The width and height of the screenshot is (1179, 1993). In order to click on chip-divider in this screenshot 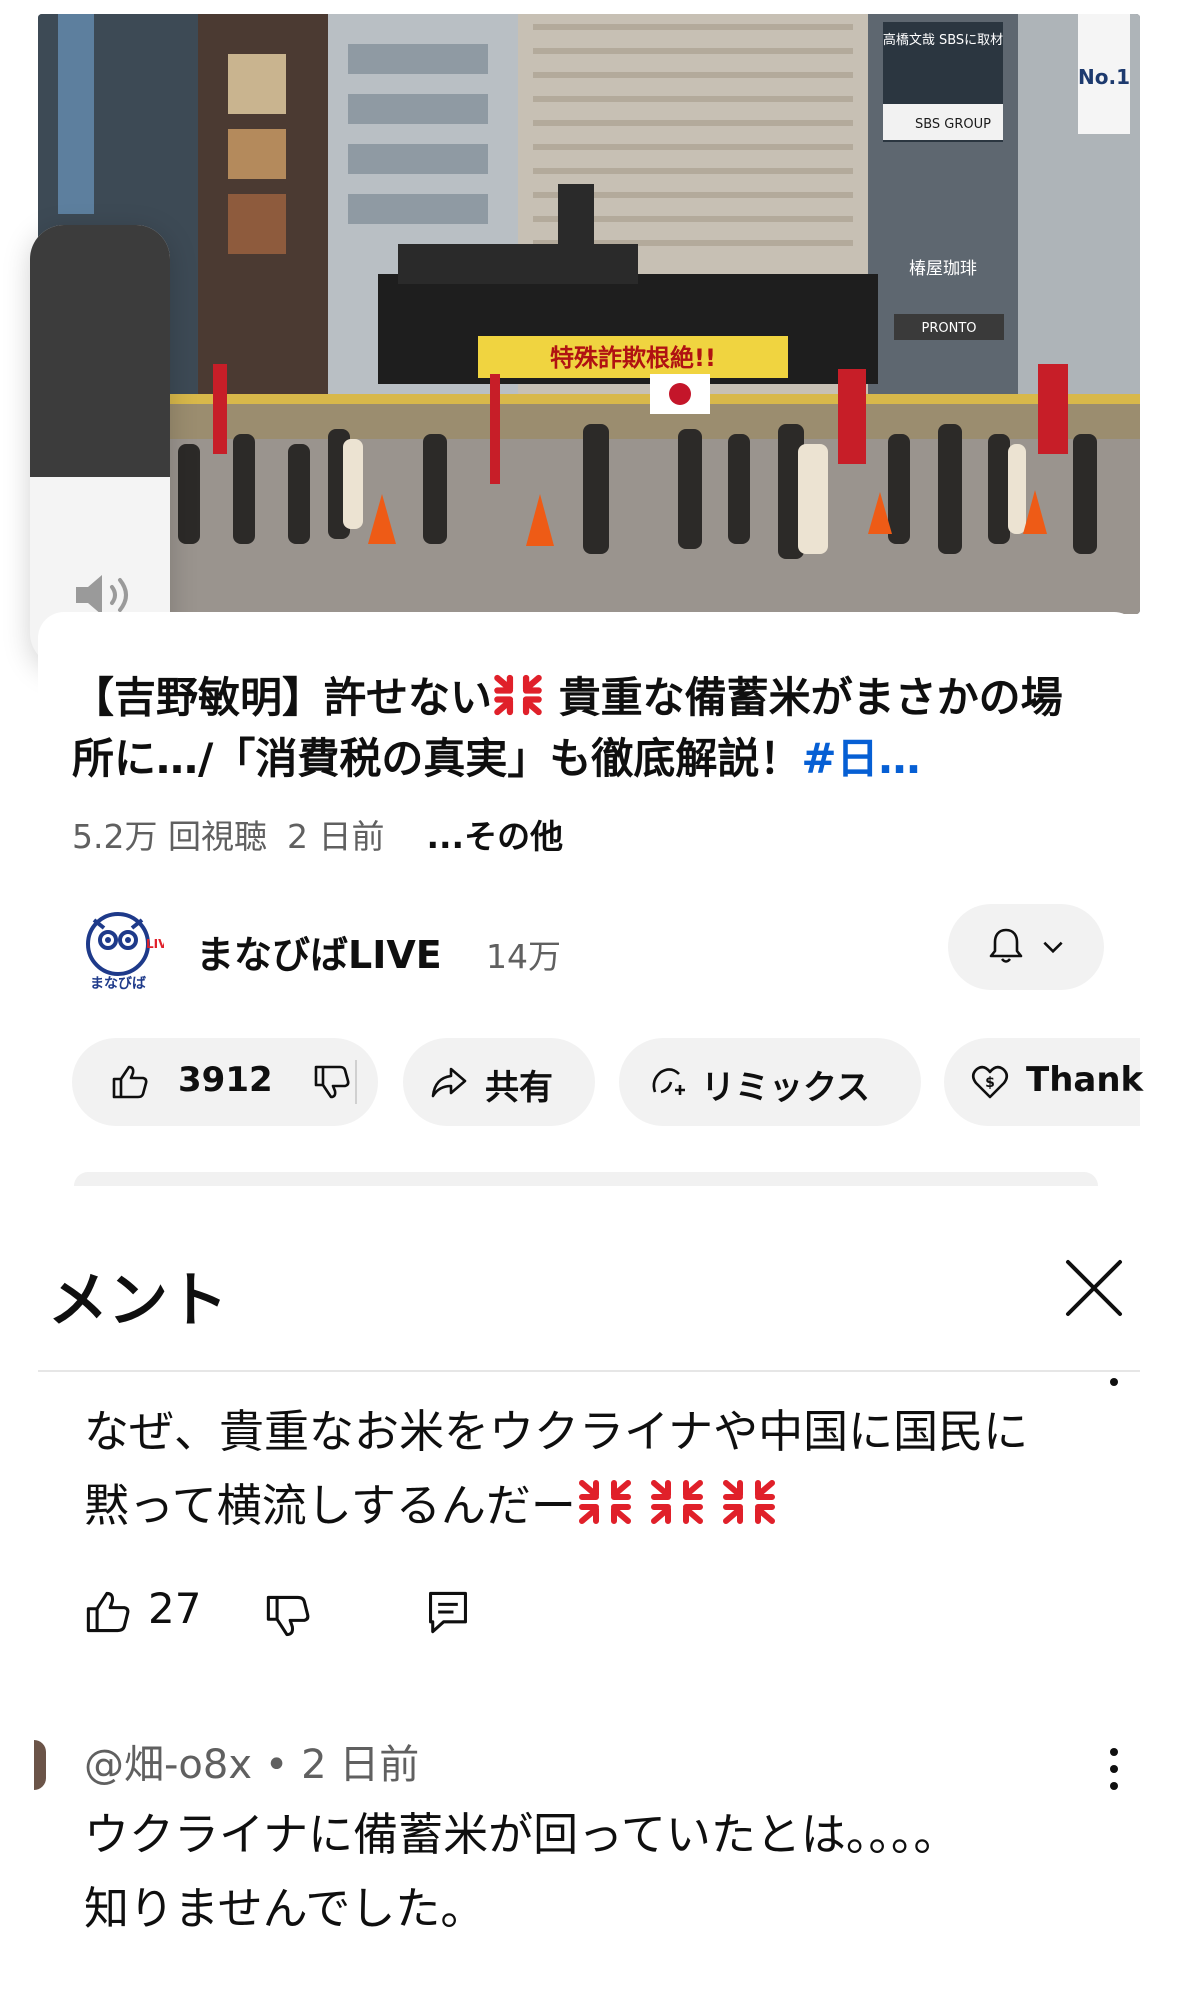, I will do `click(356, 1082)`.